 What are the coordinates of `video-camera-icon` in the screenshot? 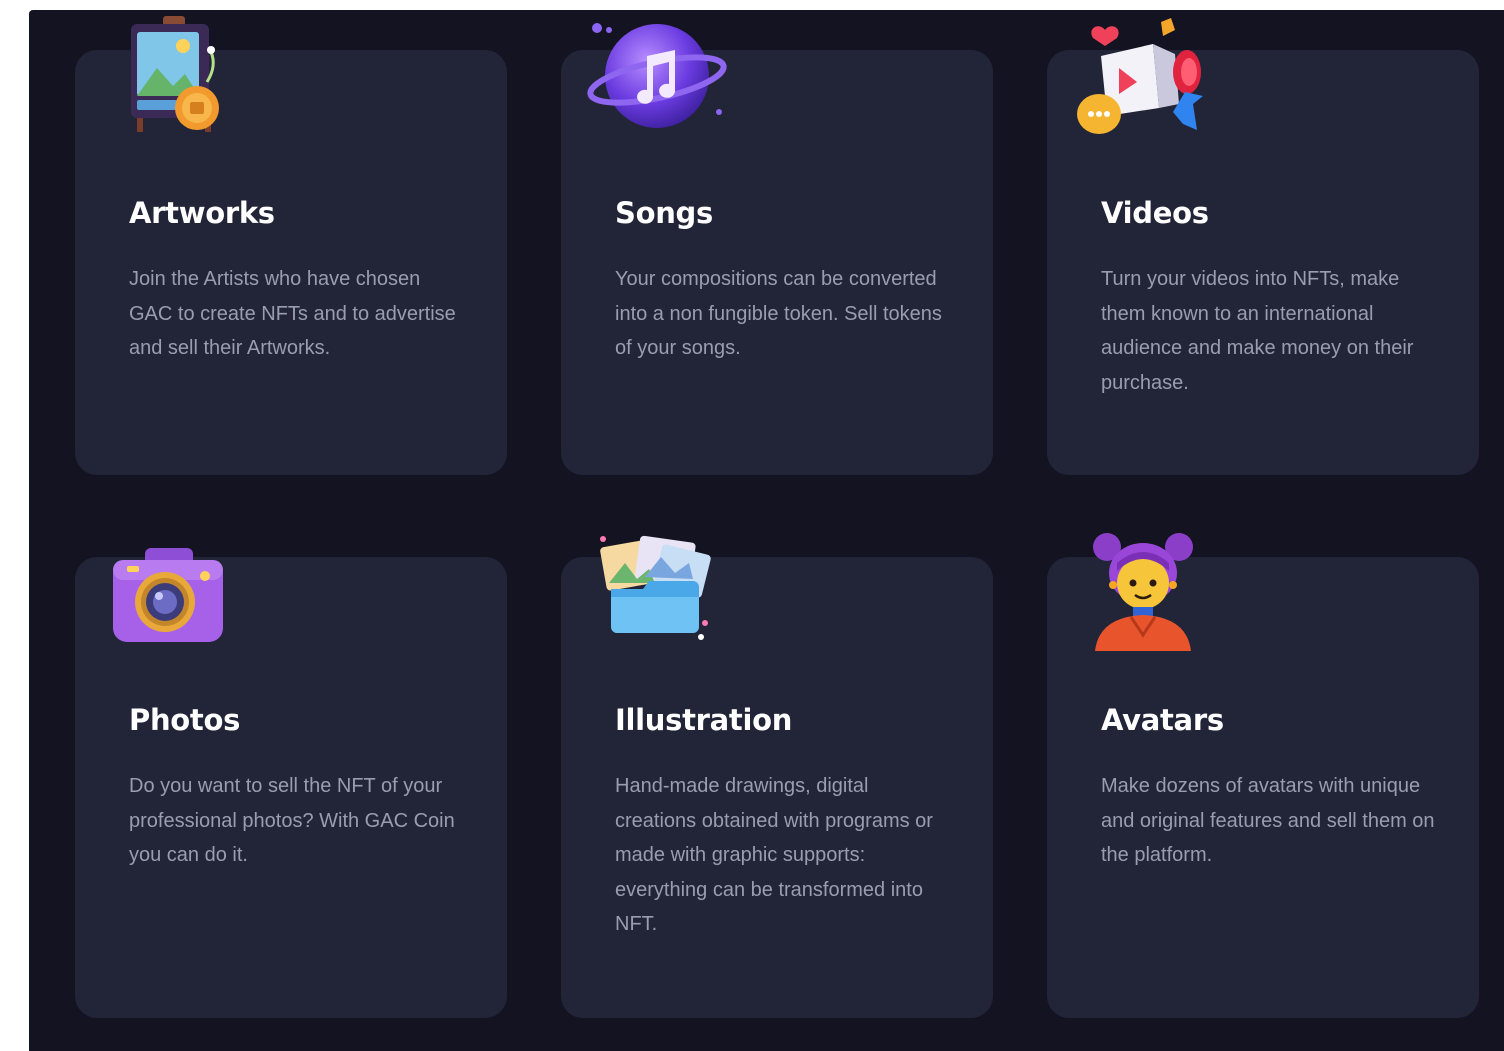 It's located at (1142, 75).